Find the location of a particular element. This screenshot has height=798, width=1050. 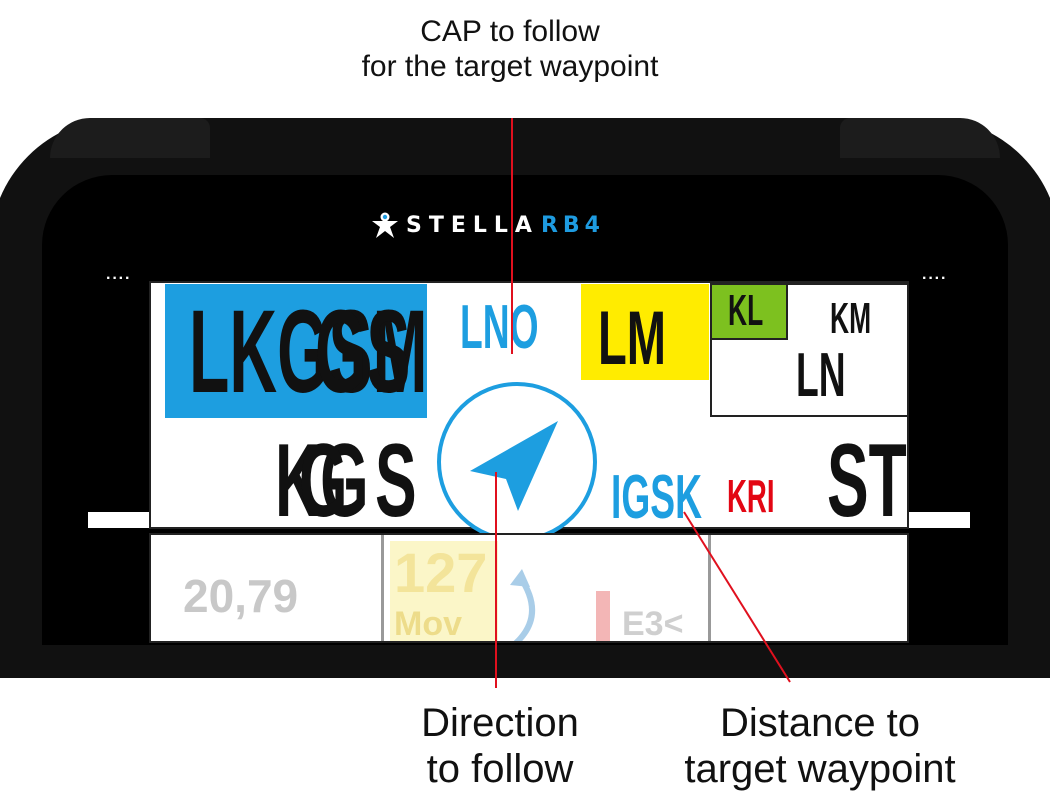

red-value: KRI is located at coordinates (751, 496).